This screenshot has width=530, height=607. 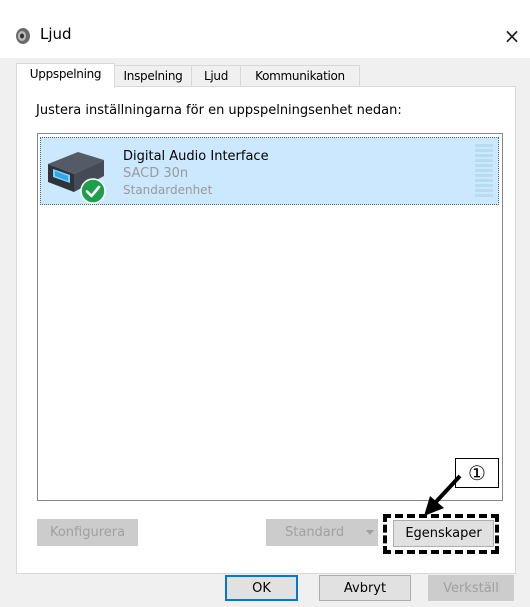 I want to click on cancel-button: Avbryt, so click(x=365, y=588).